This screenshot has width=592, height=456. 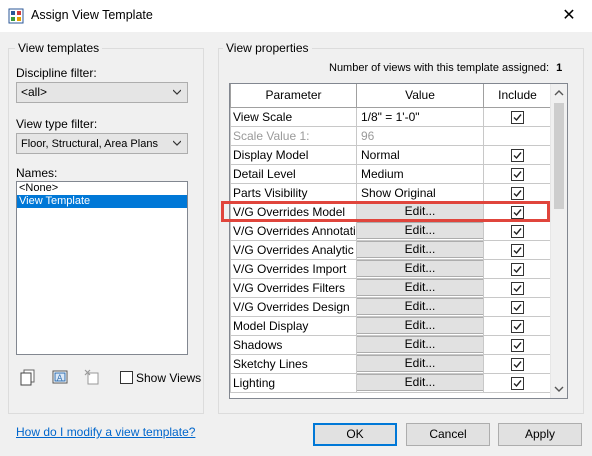 I want to click on ok-button: OK, so click(x=355, y=434).